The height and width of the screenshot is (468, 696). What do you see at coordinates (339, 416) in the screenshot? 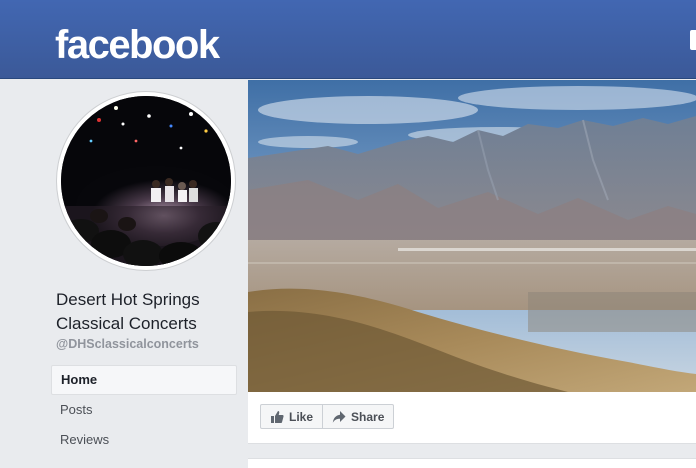
I see `share-arrow-icon` at bounding box center [339, 416].